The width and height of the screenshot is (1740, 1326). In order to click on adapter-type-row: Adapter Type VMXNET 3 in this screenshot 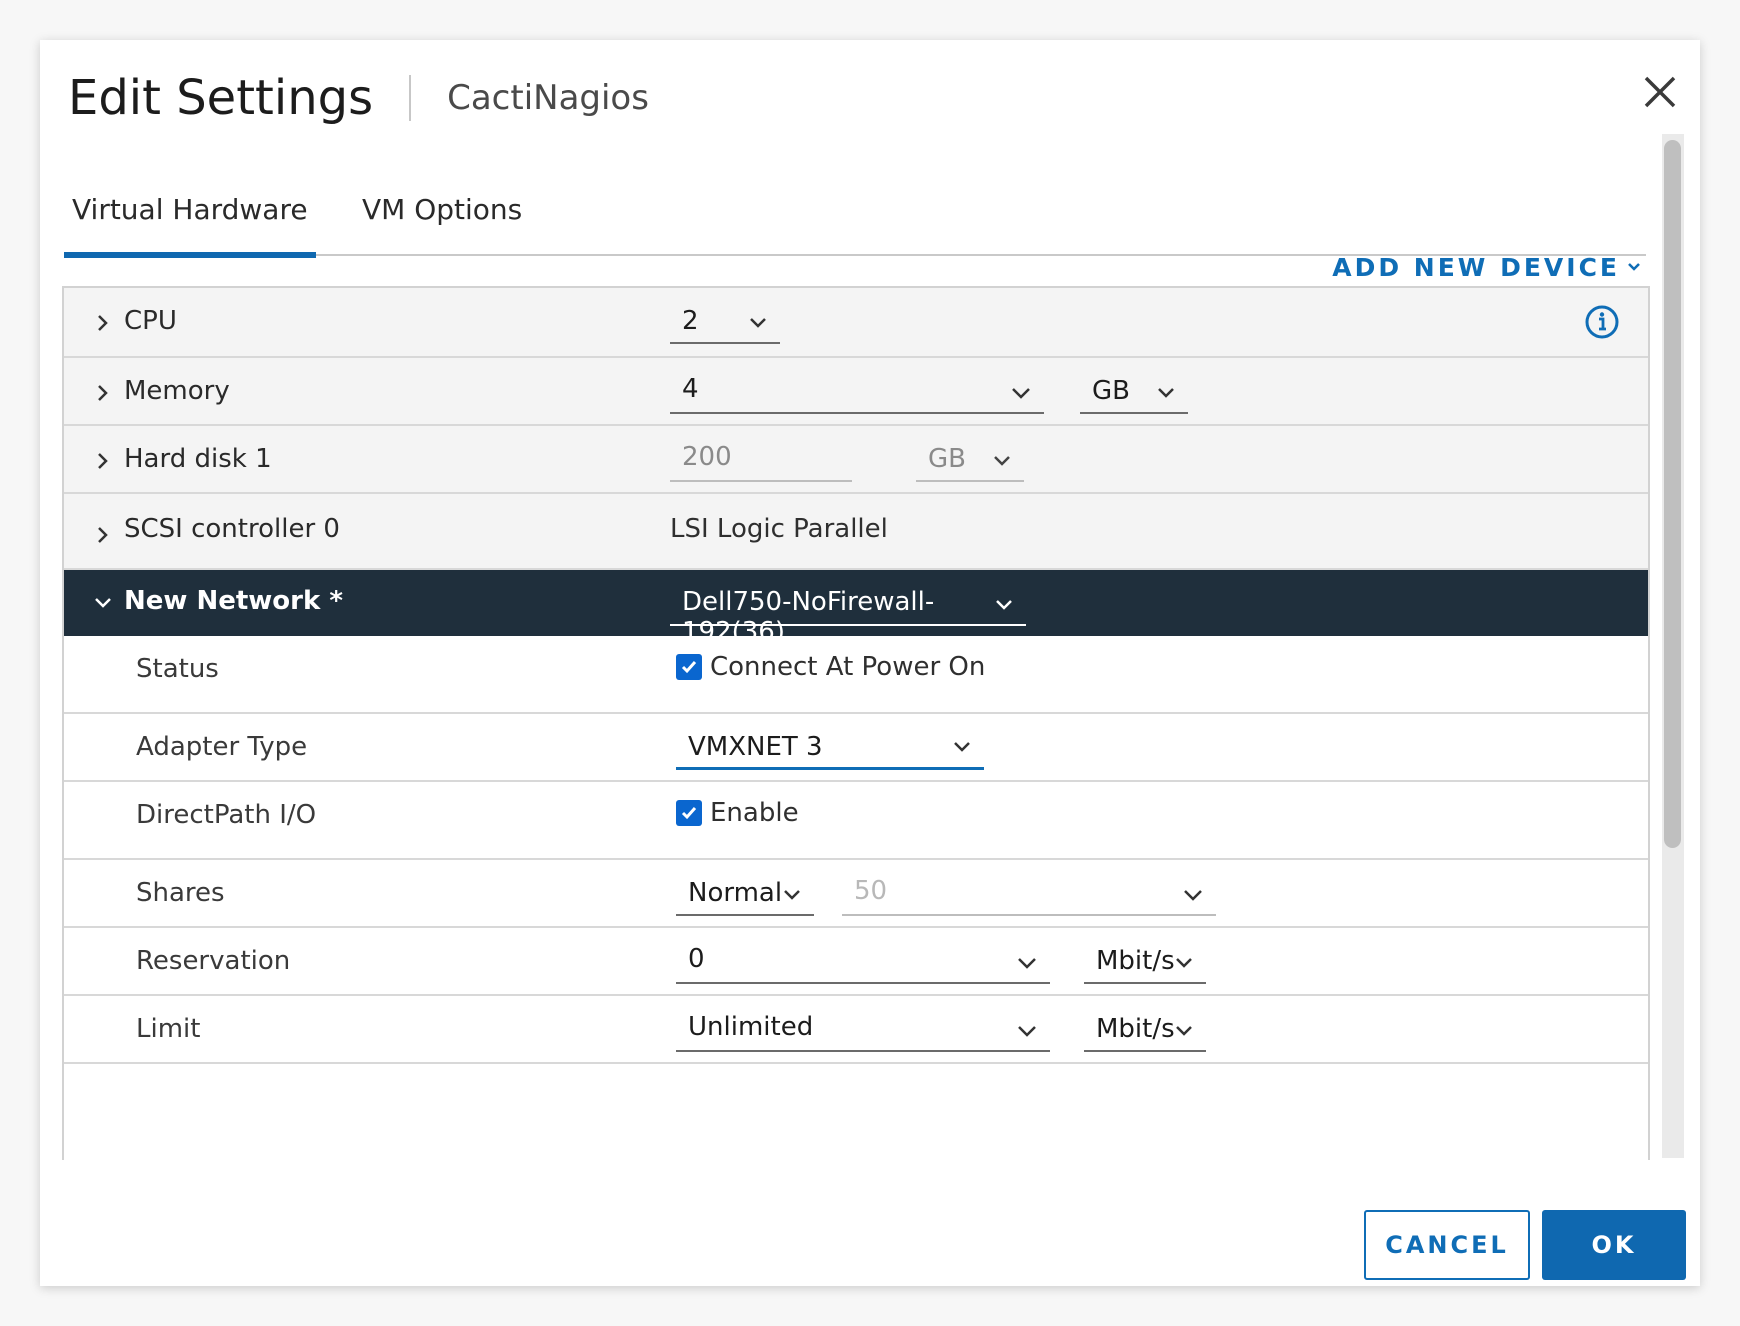, I will do `click(856, 748)`.